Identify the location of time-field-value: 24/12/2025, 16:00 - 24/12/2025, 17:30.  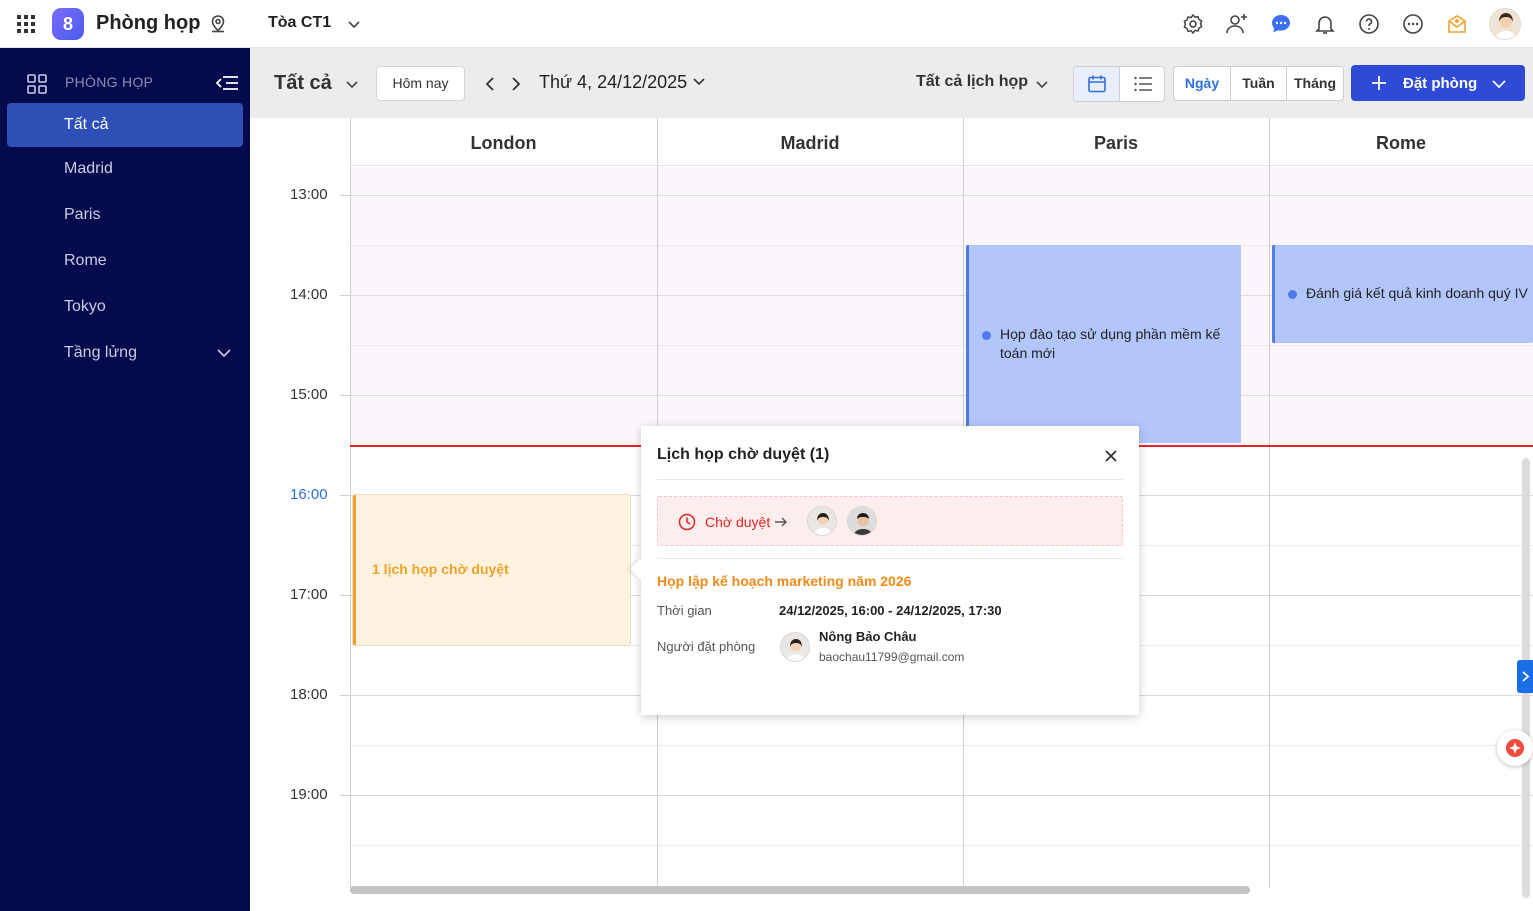
(890, 610).